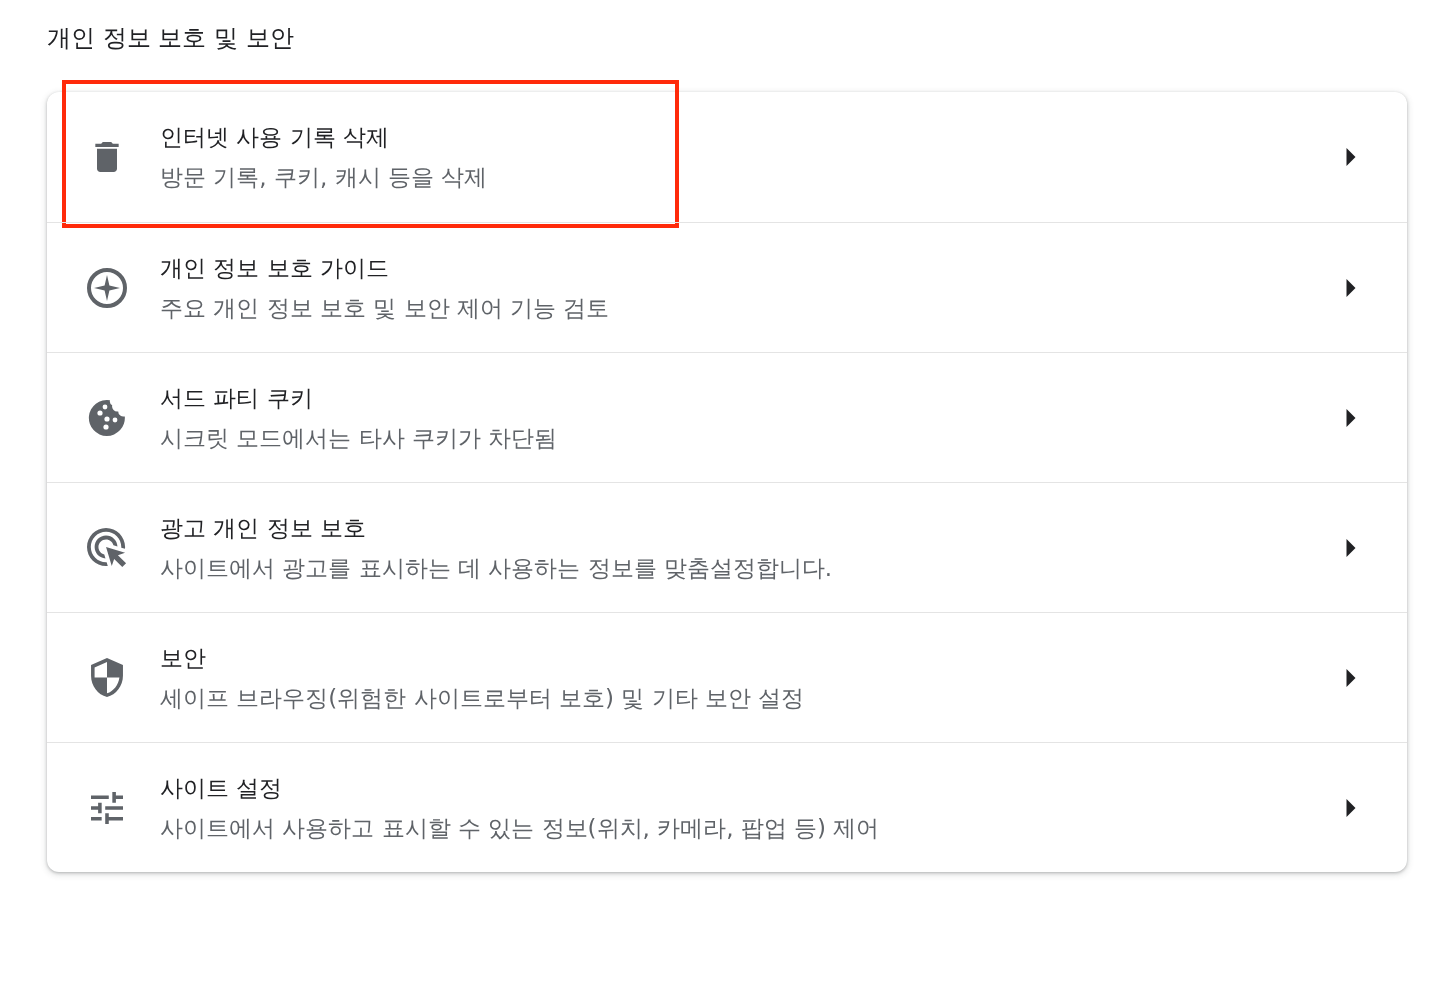  What do you see at coordinates (183, 658) in the screenshot?
I see `setting-title: 보안` at bounding box center [183, 658].